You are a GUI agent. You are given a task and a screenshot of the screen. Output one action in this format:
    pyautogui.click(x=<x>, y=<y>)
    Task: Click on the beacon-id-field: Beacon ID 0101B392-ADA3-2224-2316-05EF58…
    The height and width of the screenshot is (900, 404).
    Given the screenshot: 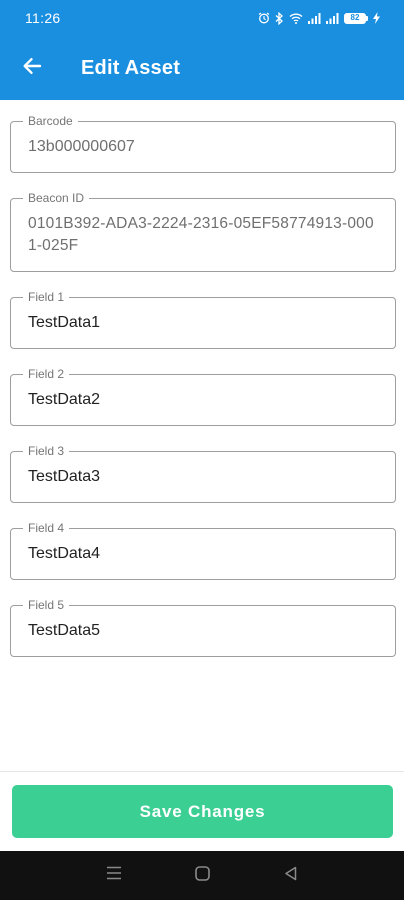 What is the action you would take?
    pyautogui.click(x=203, y=231)
    